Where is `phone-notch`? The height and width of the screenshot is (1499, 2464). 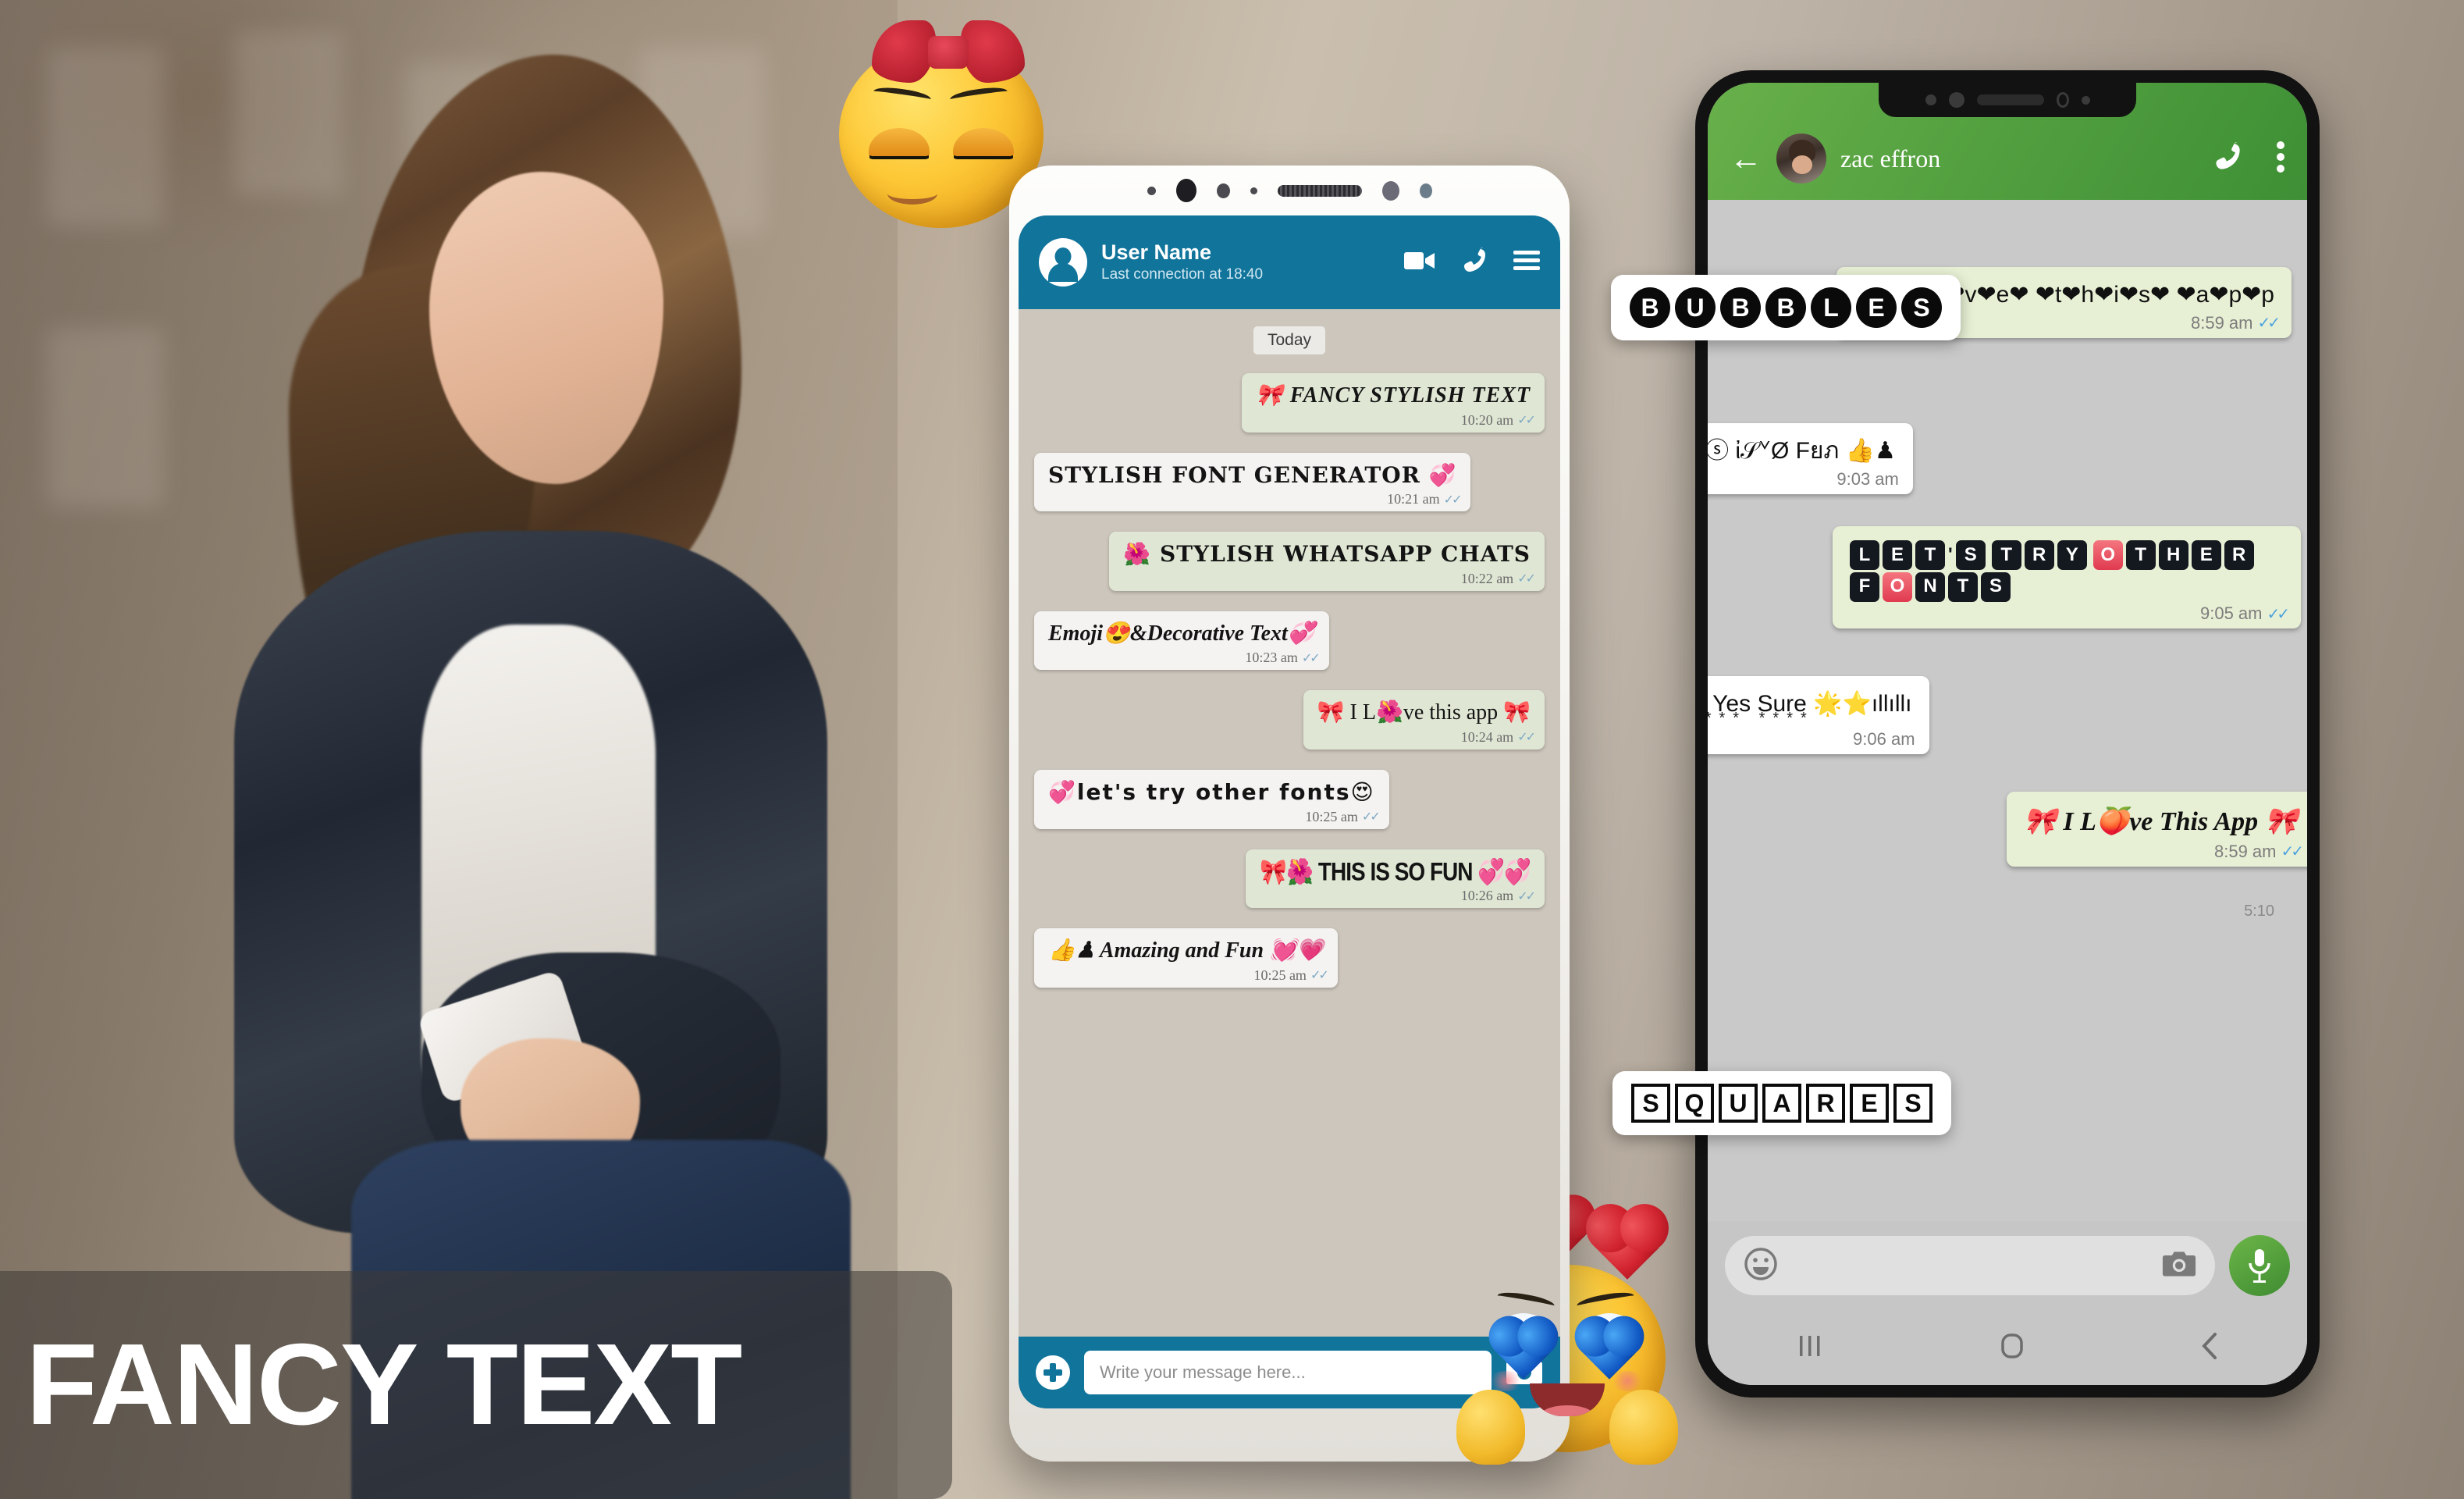 phone-notch is located at coordinates (2007, 100).